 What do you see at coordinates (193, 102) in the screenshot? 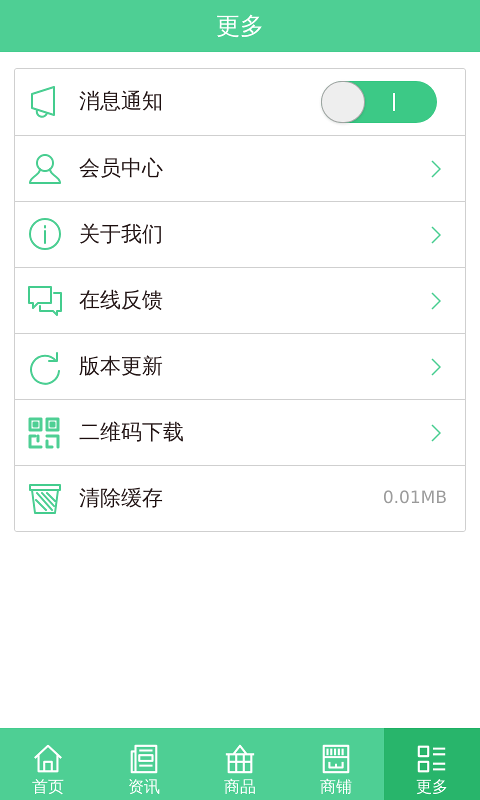
I see `setting-label: 消息通知` at bounding box center [193, 102].